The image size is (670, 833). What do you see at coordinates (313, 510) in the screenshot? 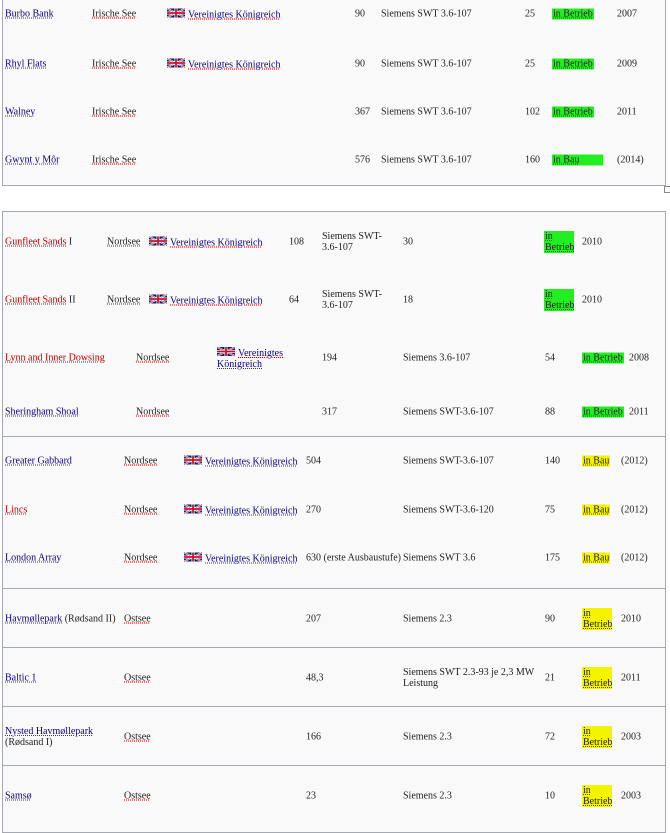
I see `capacity-cell: 270` at bounding box center [313, 510].